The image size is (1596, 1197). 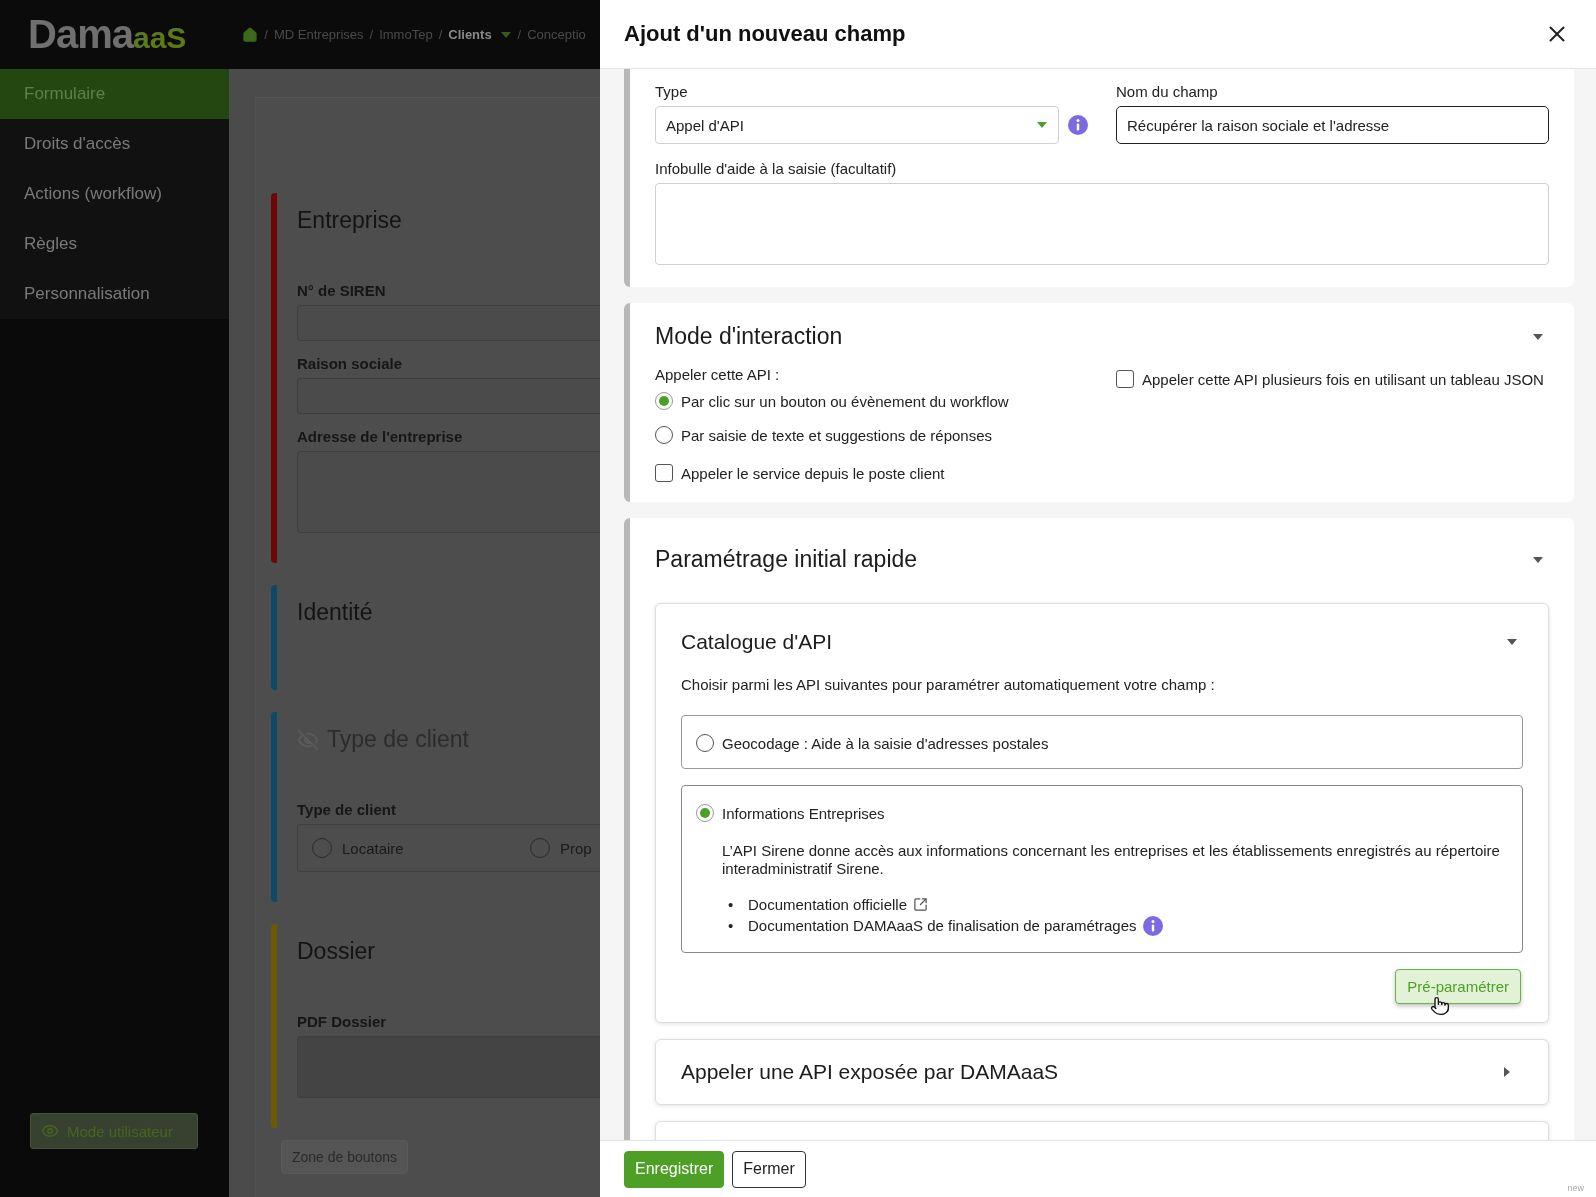 I want to click on external-link-icon, so click(x=920, y=904).